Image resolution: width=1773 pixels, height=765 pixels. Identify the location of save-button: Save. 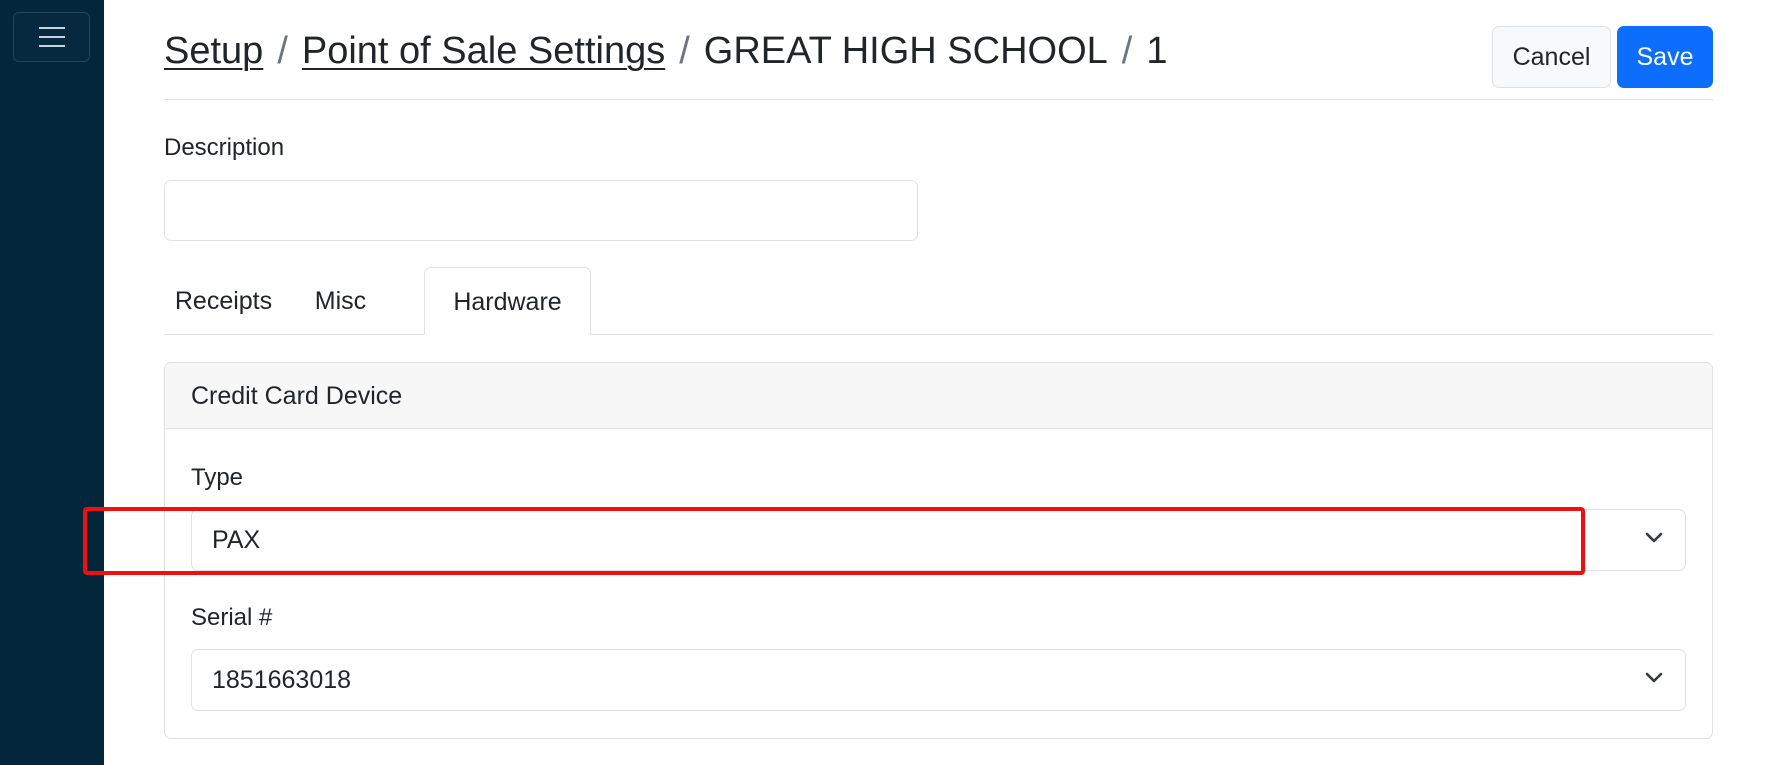
(1665, 57).